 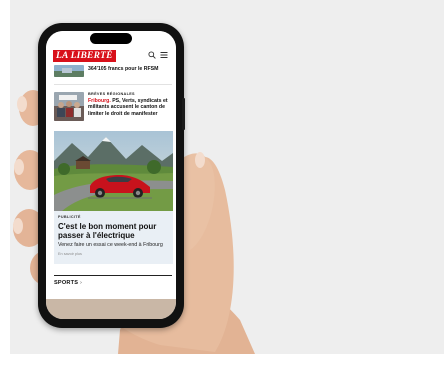 I want to click on article-item: 364'105 francs pour le RFSM, so click(x=112, y=72).